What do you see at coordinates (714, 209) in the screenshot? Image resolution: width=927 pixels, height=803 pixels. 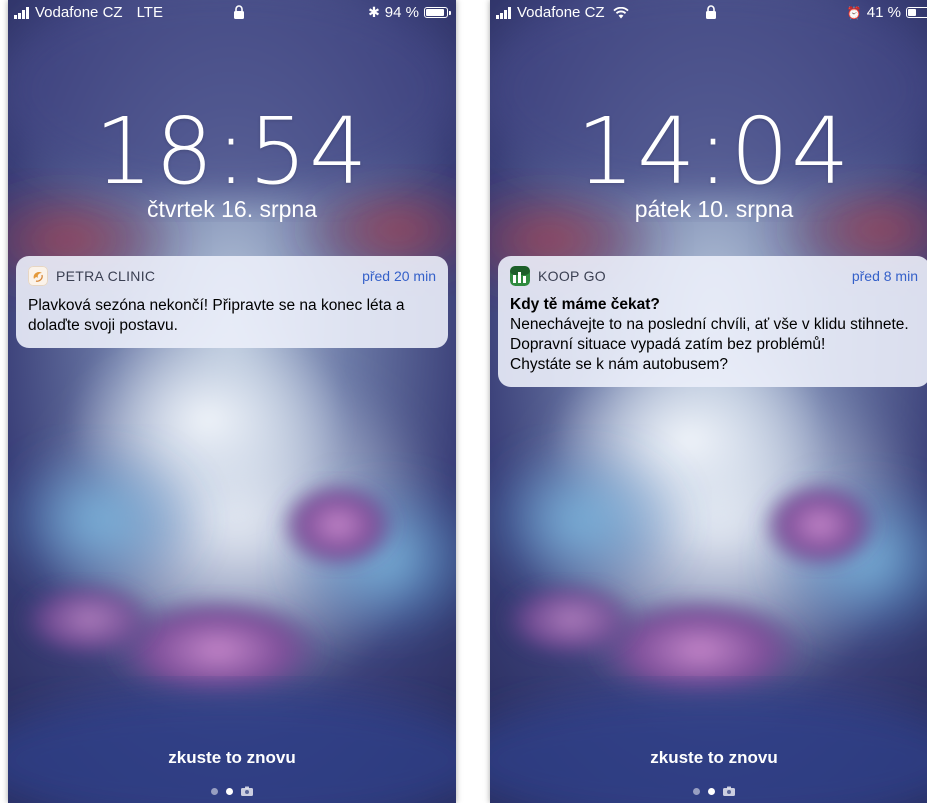 I see `clock-date: pátek 10. srpna` at bounding box center [714, 209].